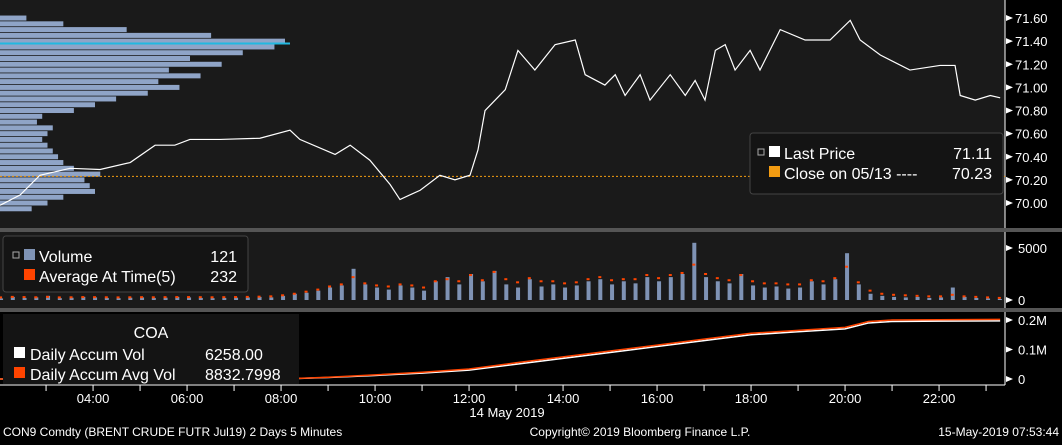 Image resolution: width=1062 pixels, height=445 pixels. I want to click on x-tick-label: 12:00, so click(469, 398).